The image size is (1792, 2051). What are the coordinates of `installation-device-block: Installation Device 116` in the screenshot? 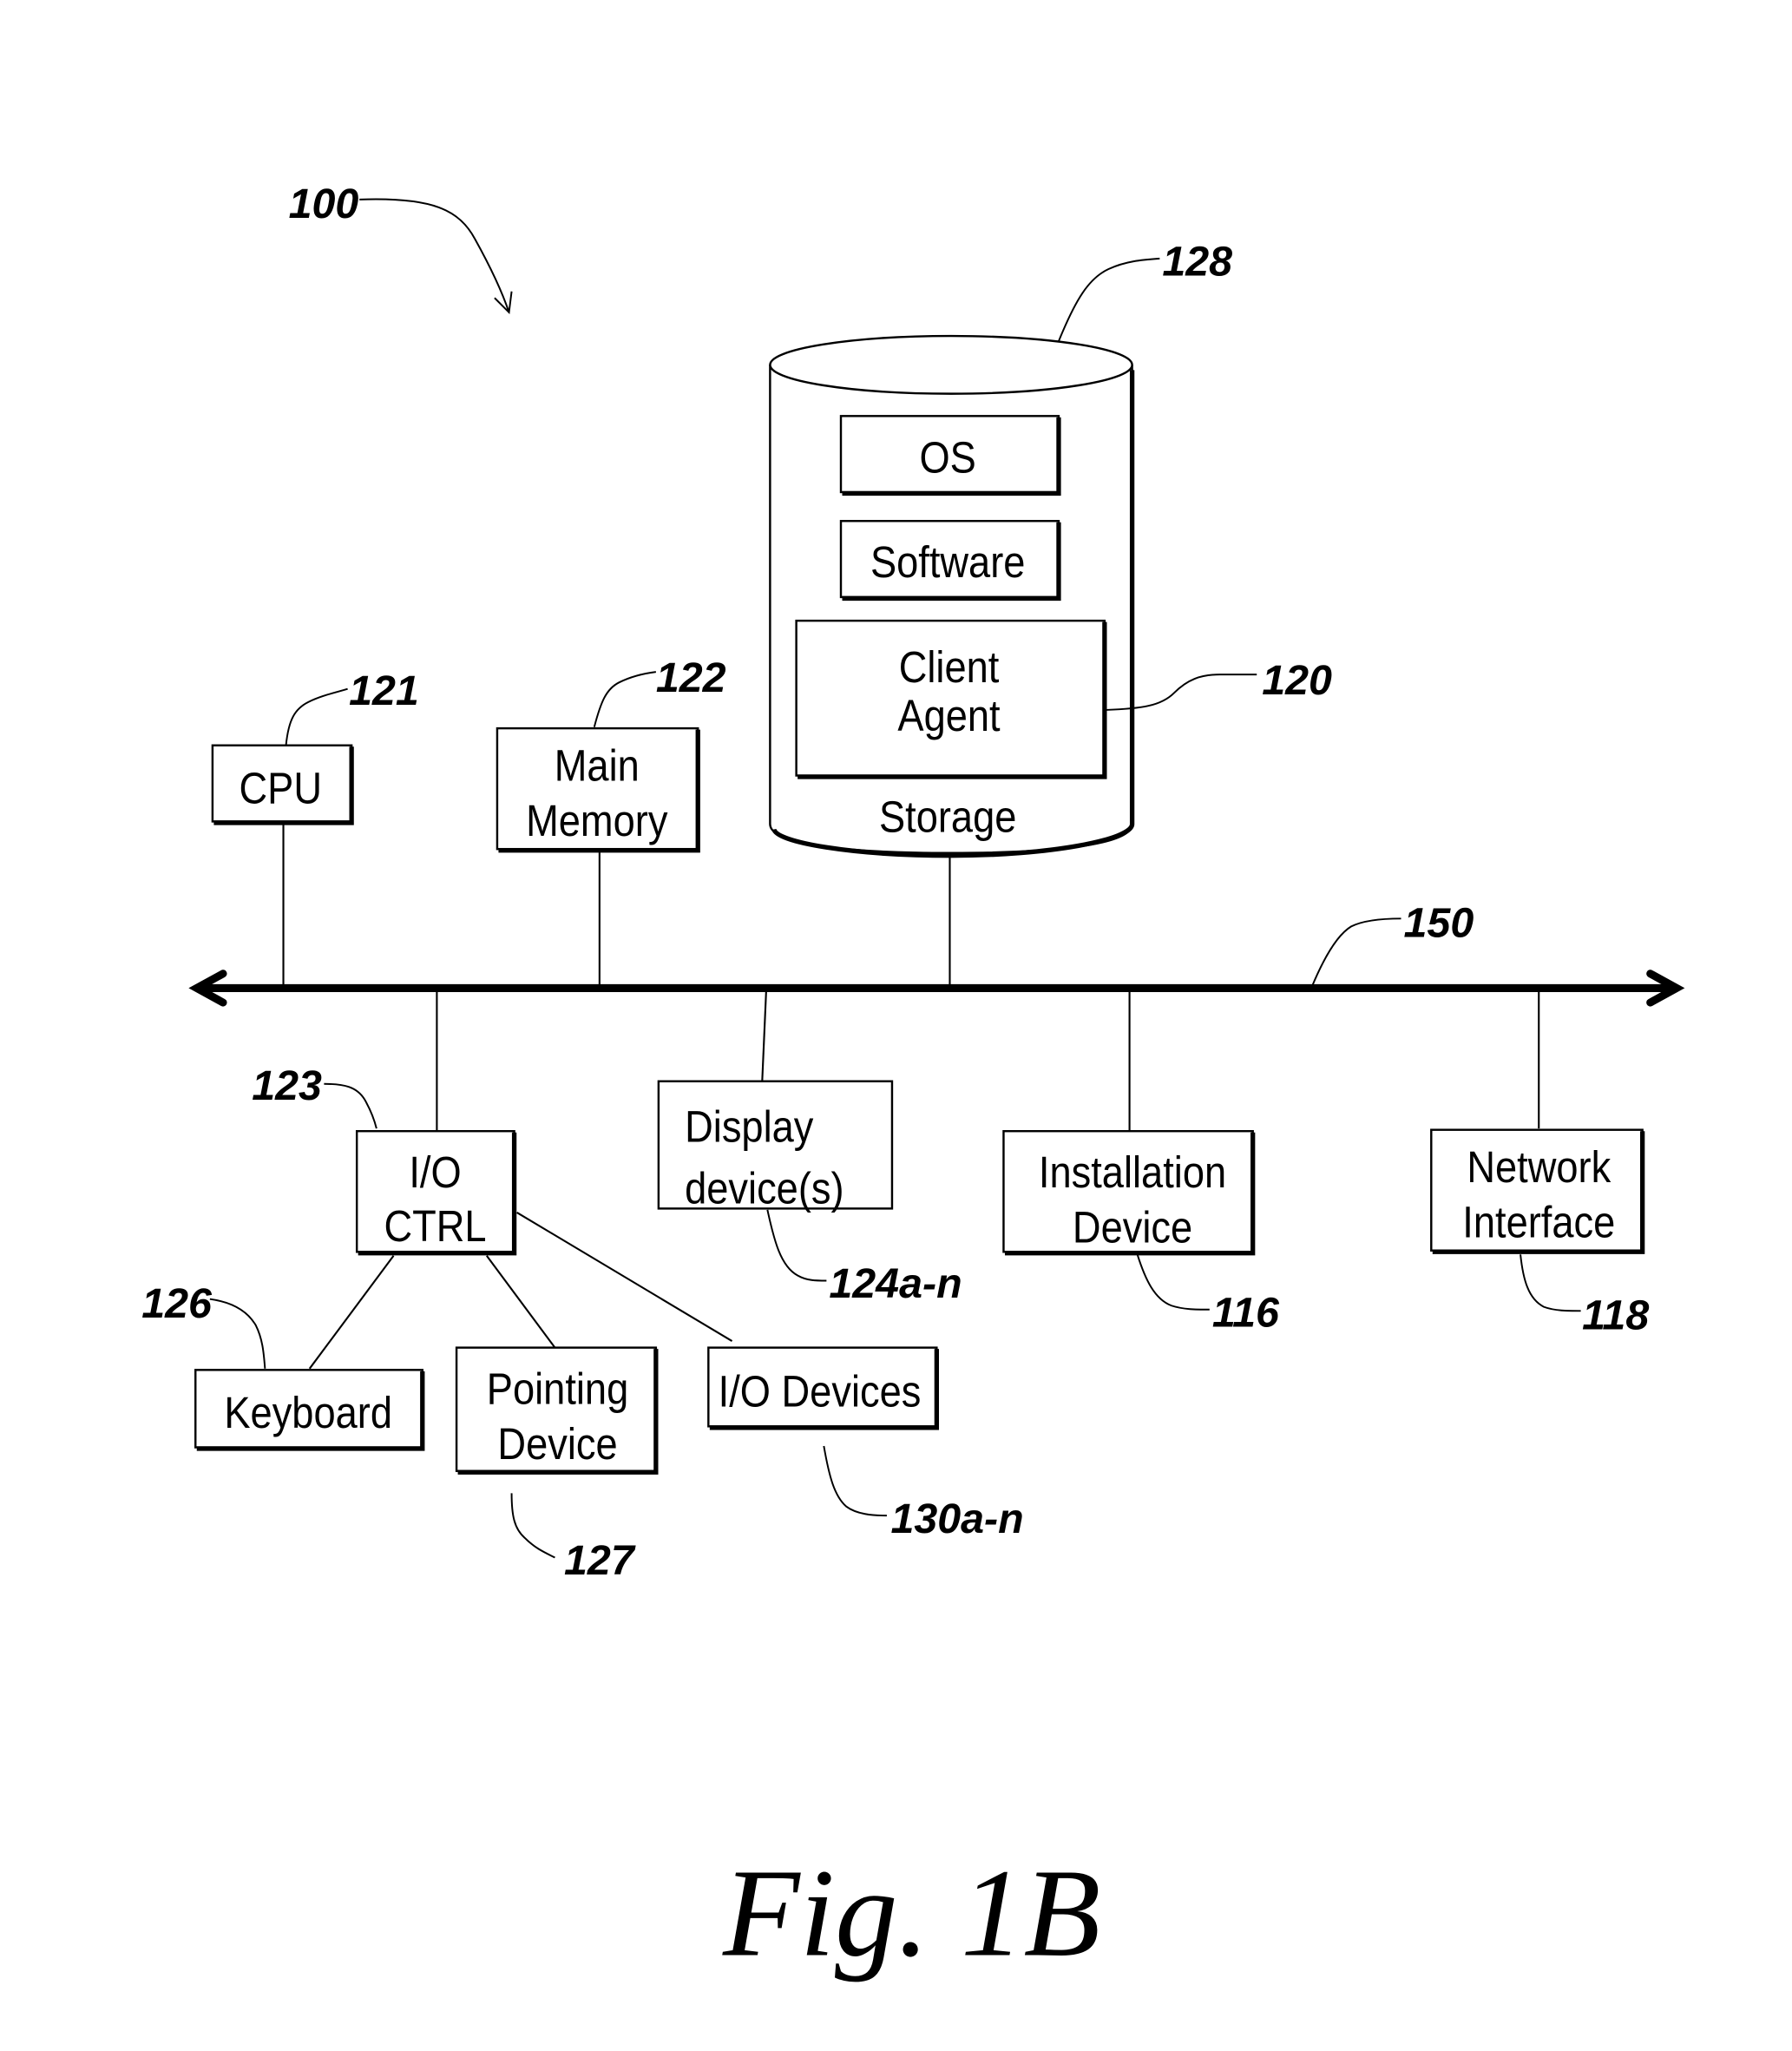 It's located at (1141, 1232).